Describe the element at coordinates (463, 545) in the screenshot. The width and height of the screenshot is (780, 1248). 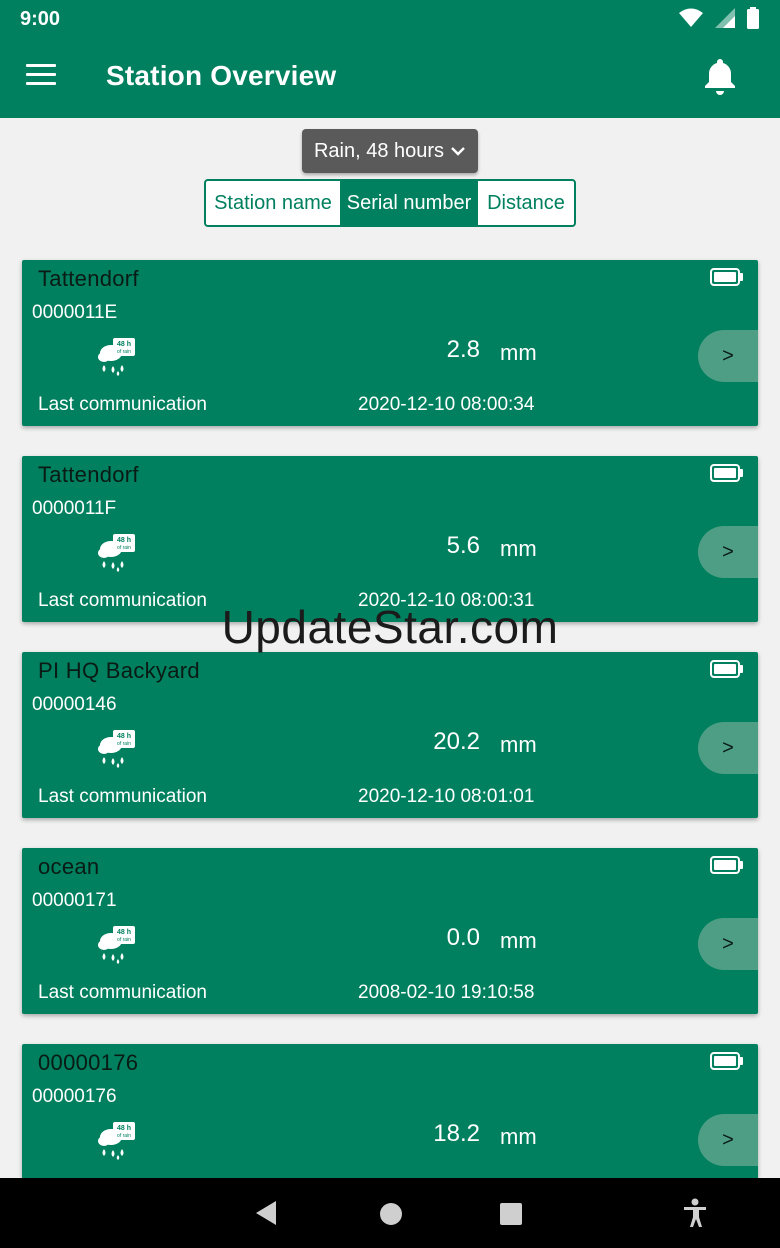
I see `rain-value: 5.6` at that location.